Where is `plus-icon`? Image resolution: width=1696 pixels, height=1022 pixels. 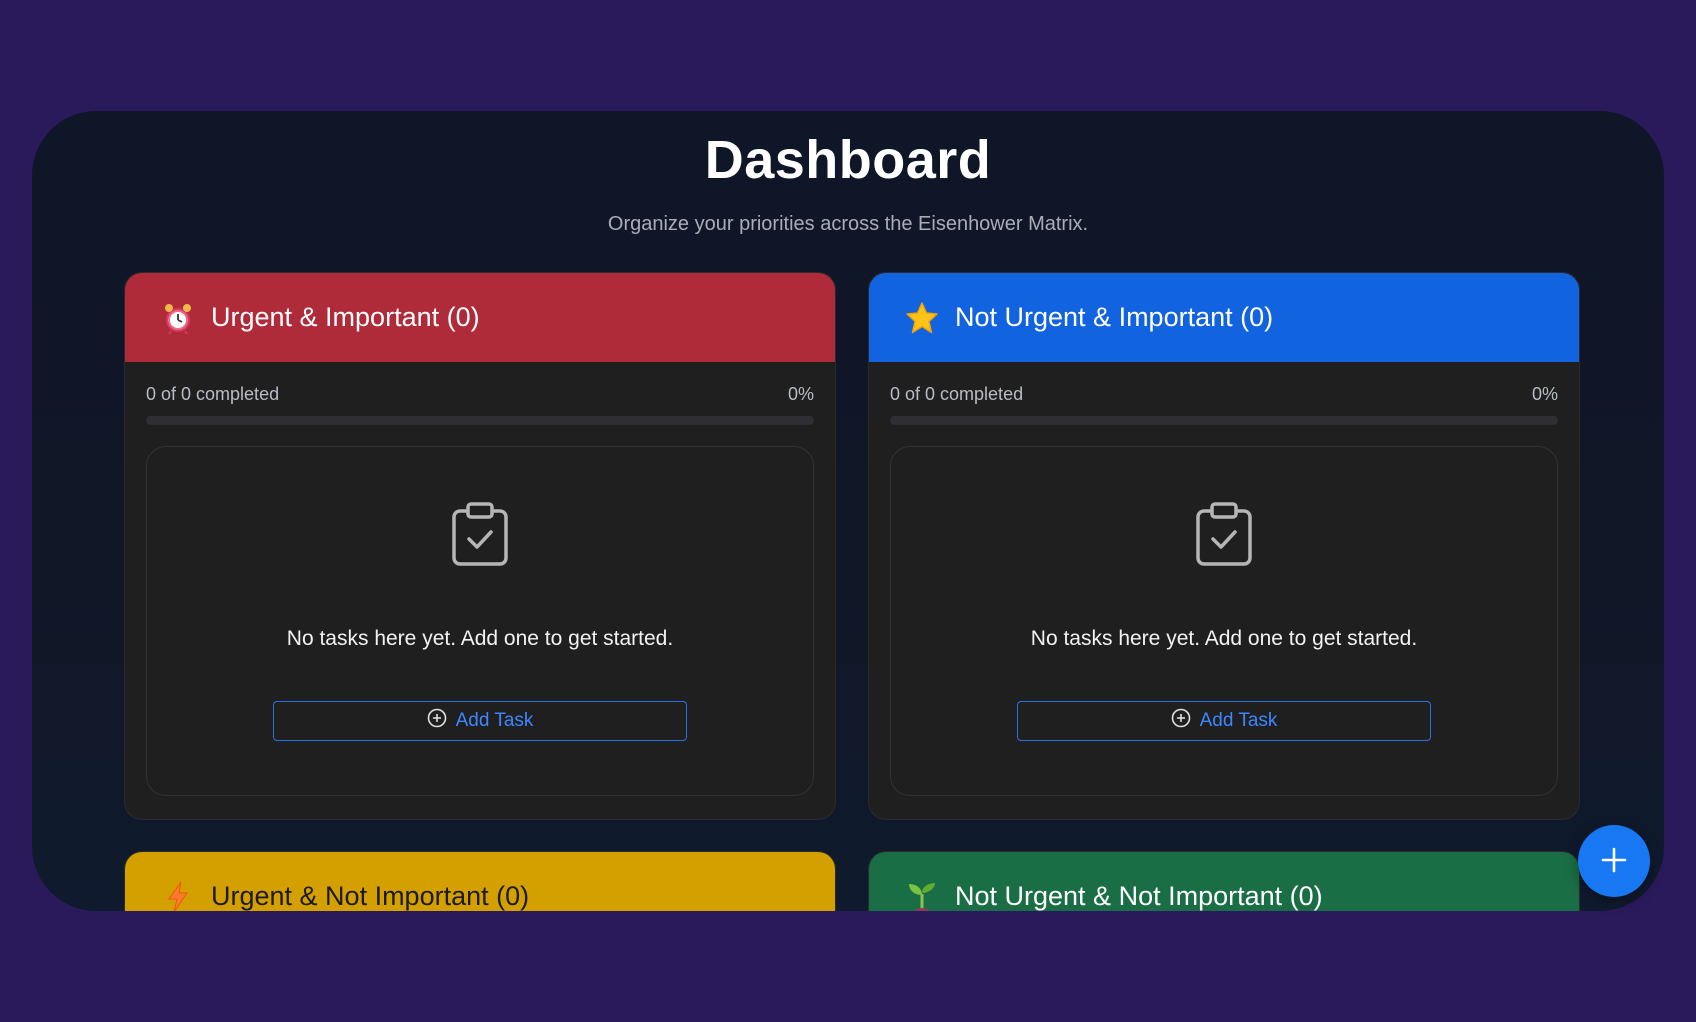
plus-icon is located at coordinates (1614, 861).